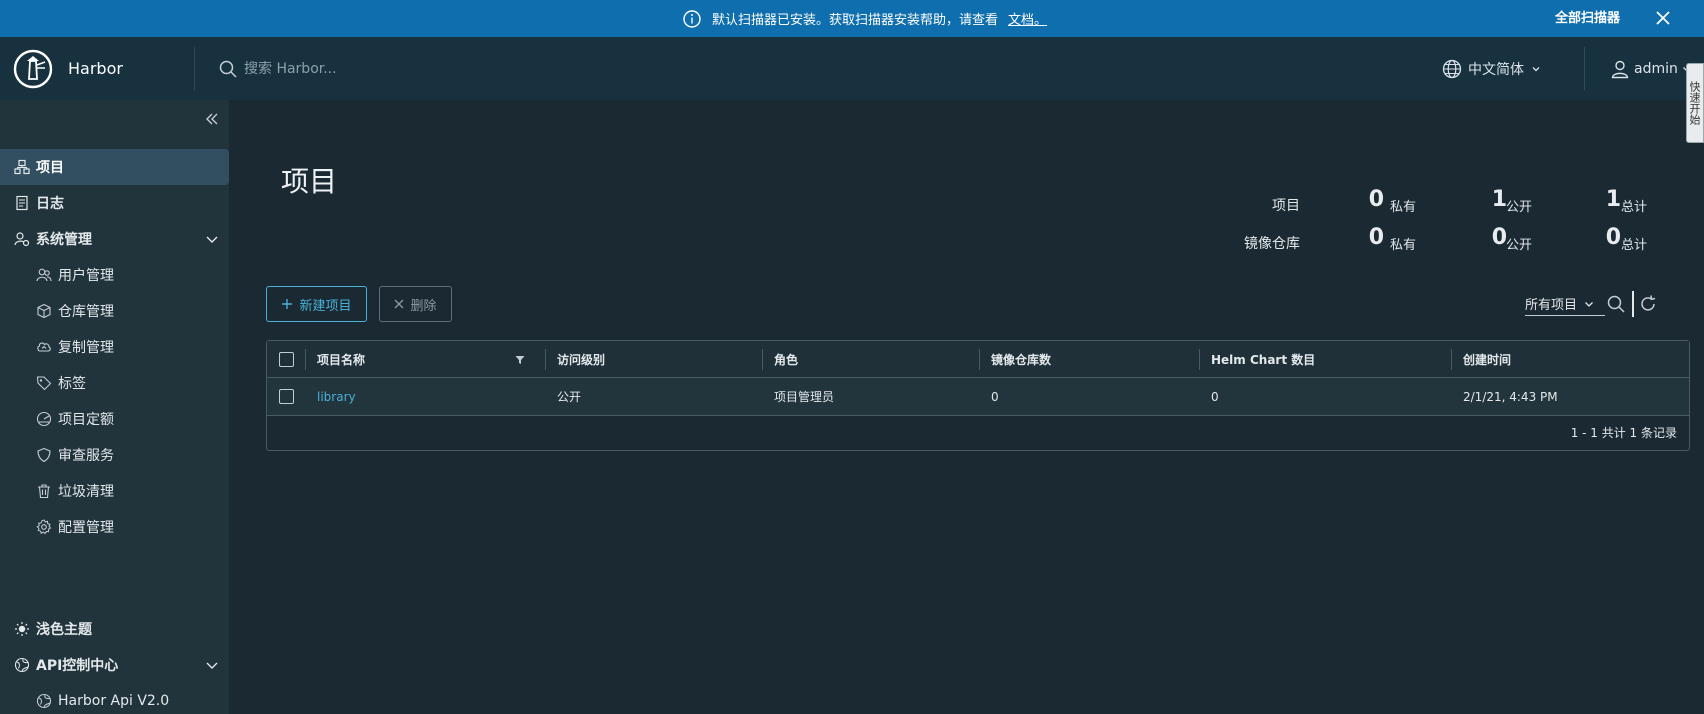 The height and width of the screenshot is (714, 1704). What do you see at coordinates (569, 397) in the screenshot?
I see `access-level-cell: 公开` at bounding box center [569, 397].